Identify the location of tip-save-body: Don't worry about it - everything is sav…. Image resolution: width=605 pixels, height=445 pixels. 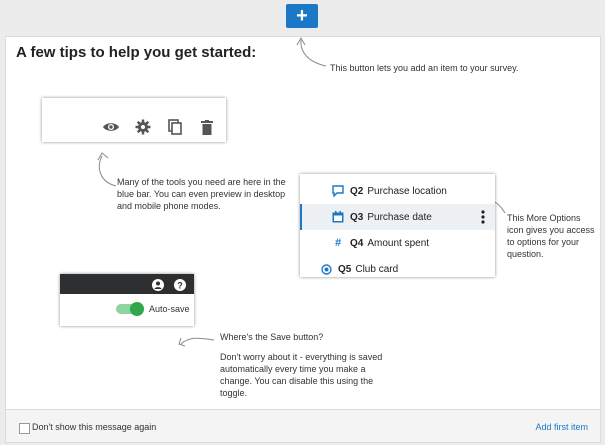
(301, 375).